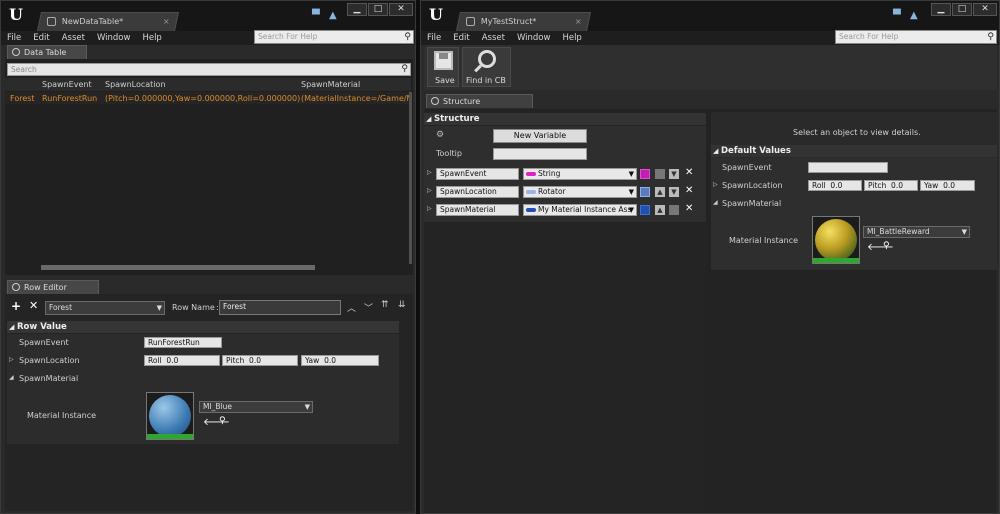 Image resolution: width=1000 pixels, height=514 pixels. Describe the element at coordinates (565, 119) in the screenshot. I see `structure-section-header: ◢ Structure` at that location.